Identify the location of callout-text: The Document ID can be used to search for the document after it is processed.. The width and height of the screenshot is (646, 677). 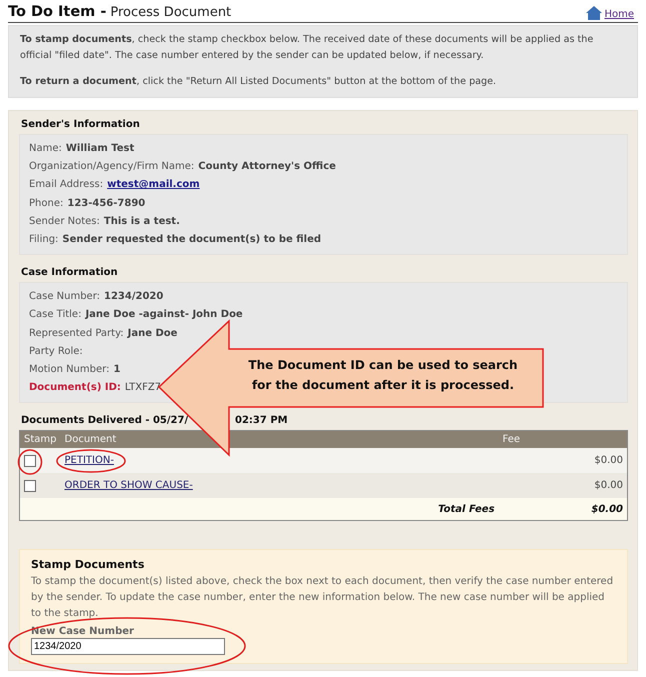
(383, 375).